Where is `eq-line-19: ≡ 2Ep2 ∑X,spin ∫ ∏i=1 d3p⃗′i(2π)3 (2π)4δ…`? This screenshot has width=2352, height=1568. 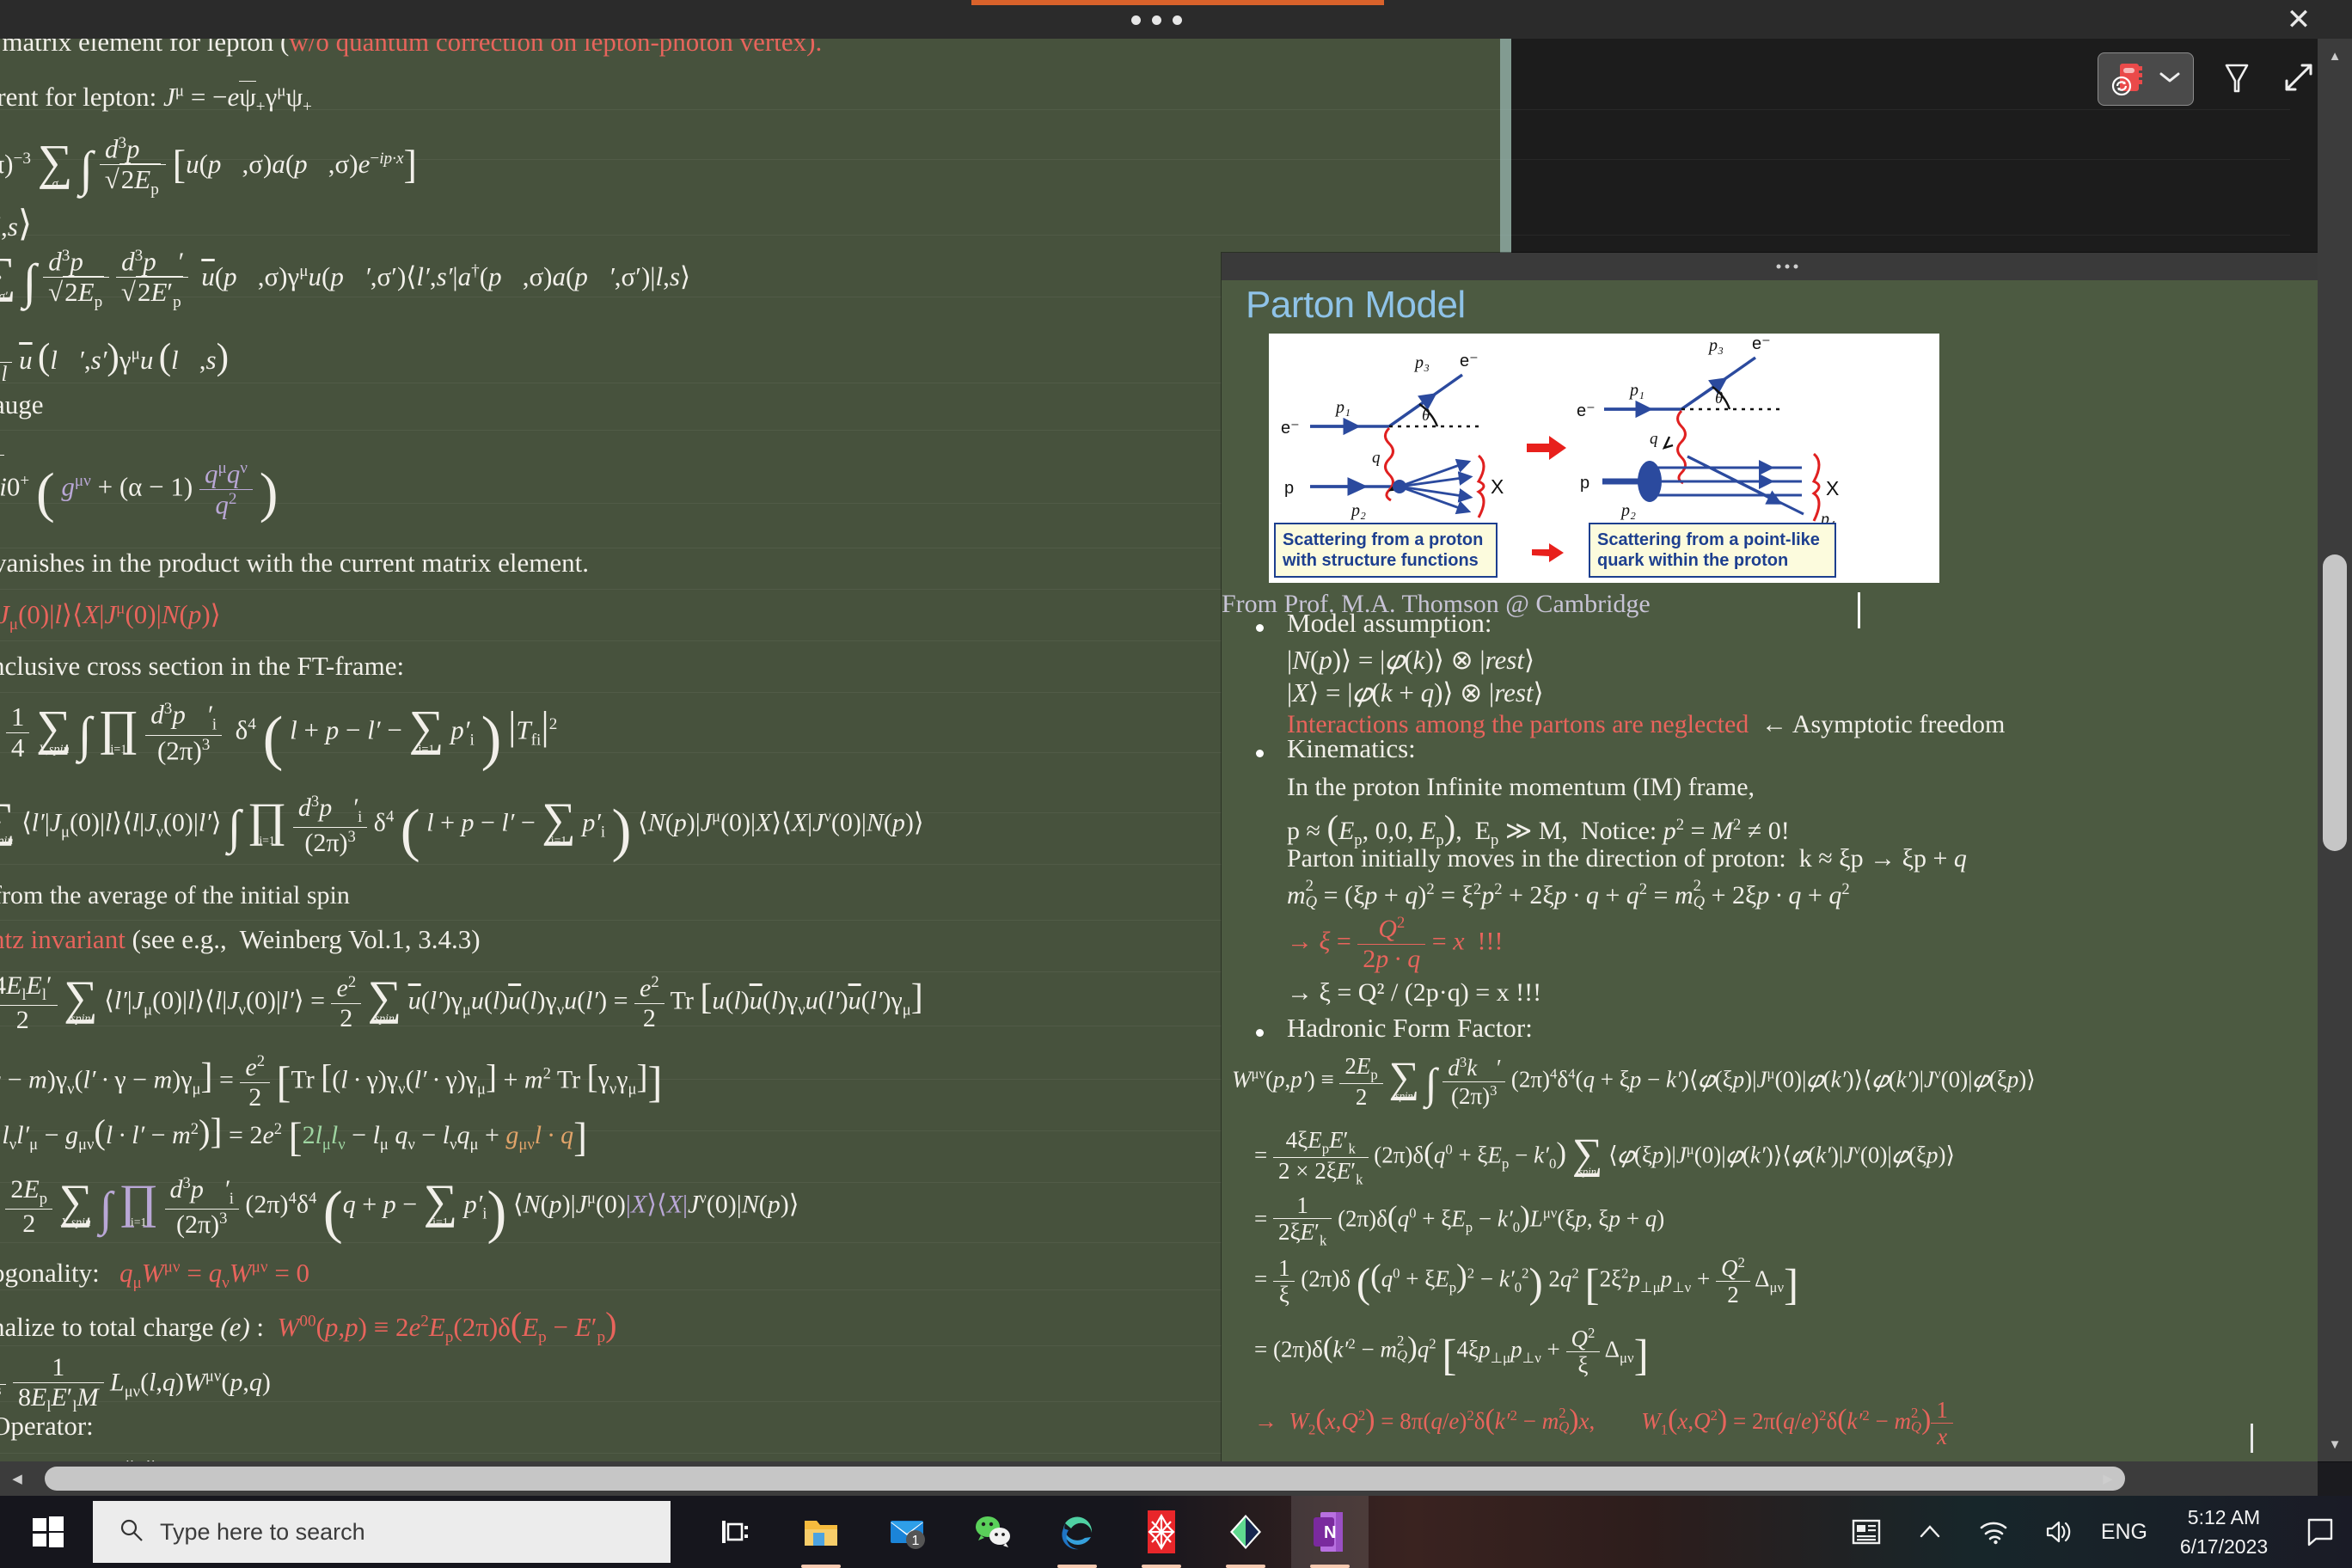 eq-line-19: ≡ 2Ep2 ∑X,spin ∫ ∏i=1 d3p⃗′i(2π)3 (2π)4δ… is located at coordinates (399, 1208).